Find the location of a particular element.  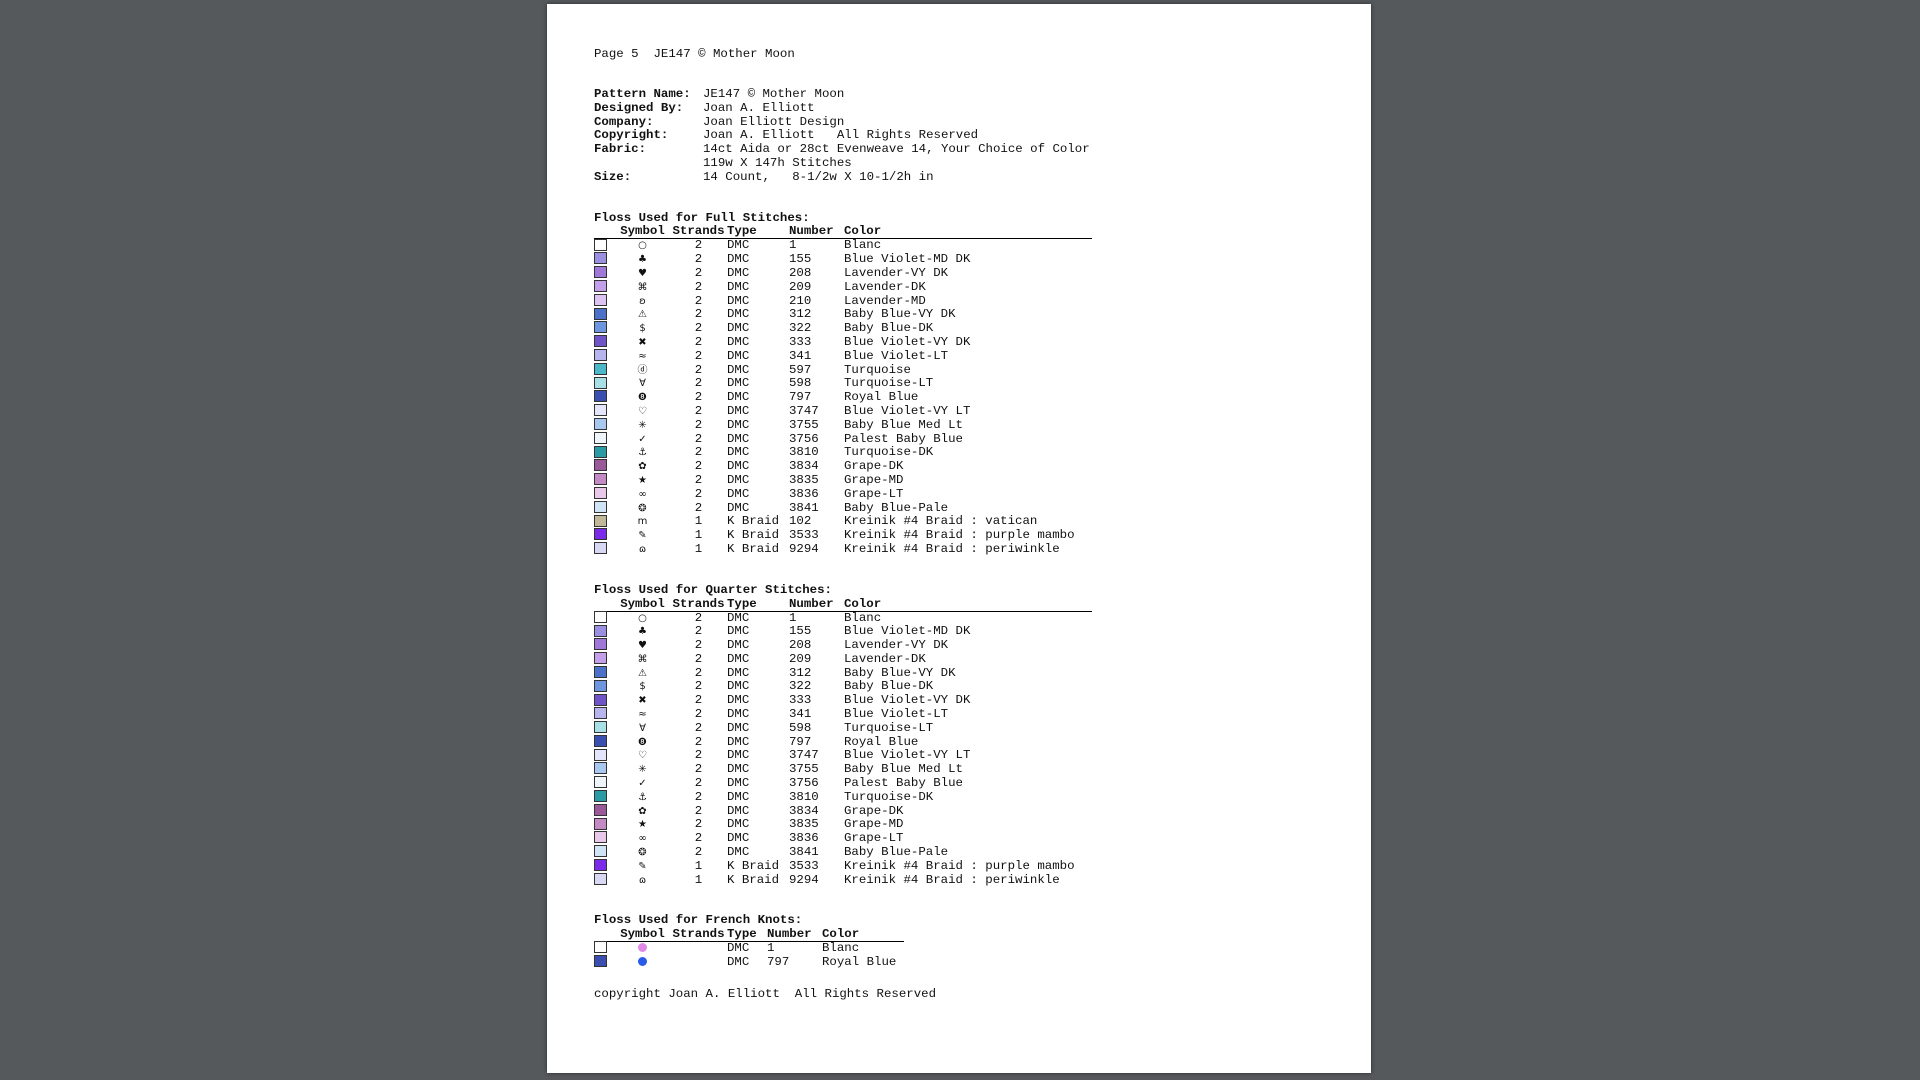

stitch-symbol-icon: ♣ is located at coordinates (642, 260).